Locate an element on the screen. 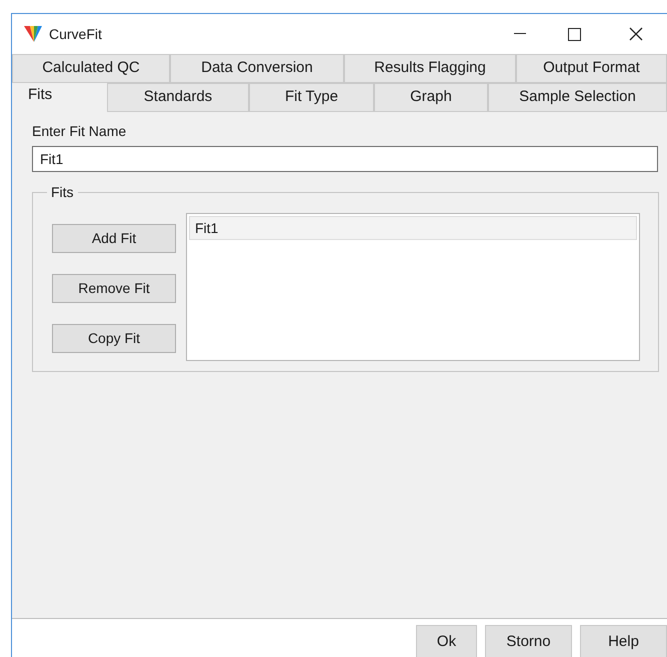 The image size is (667, 657). dialog-button: Ok is located at coordinates (446, 641).